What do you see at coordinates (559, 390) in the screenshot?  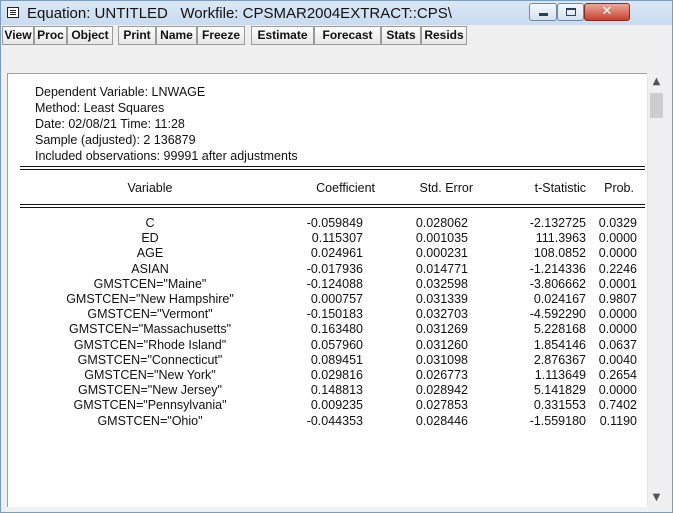 I see `cell-t-statistic: 5.141829` at bounding box center [559, 390].